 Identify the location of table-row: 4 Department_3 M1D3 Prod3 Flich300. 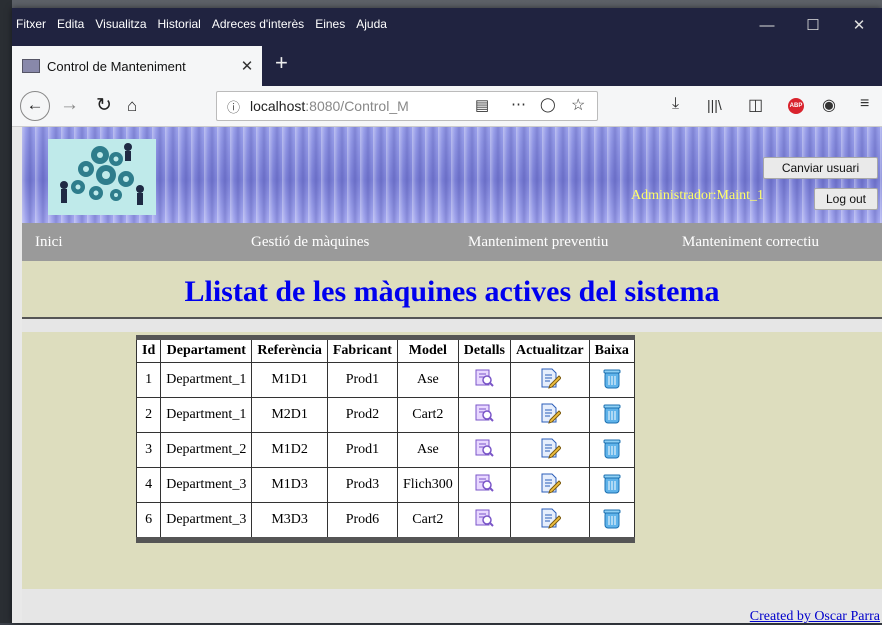
(385, 485).